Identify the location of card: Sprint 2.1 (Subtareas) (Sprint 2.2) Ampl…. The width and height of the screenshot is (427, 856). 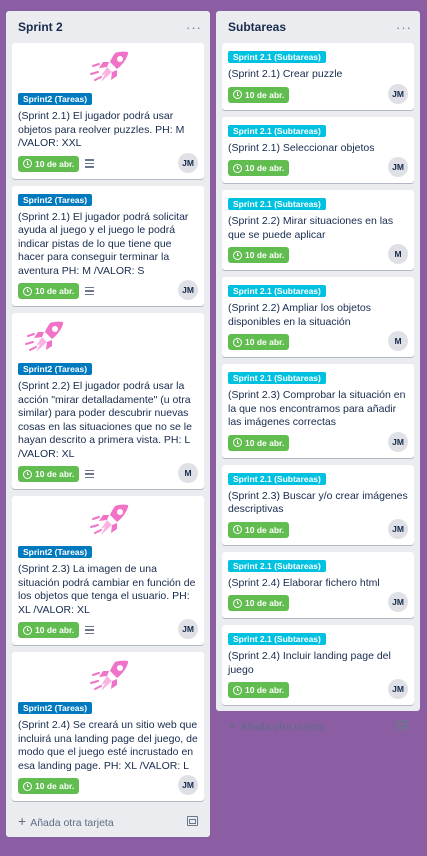
(318, 317).